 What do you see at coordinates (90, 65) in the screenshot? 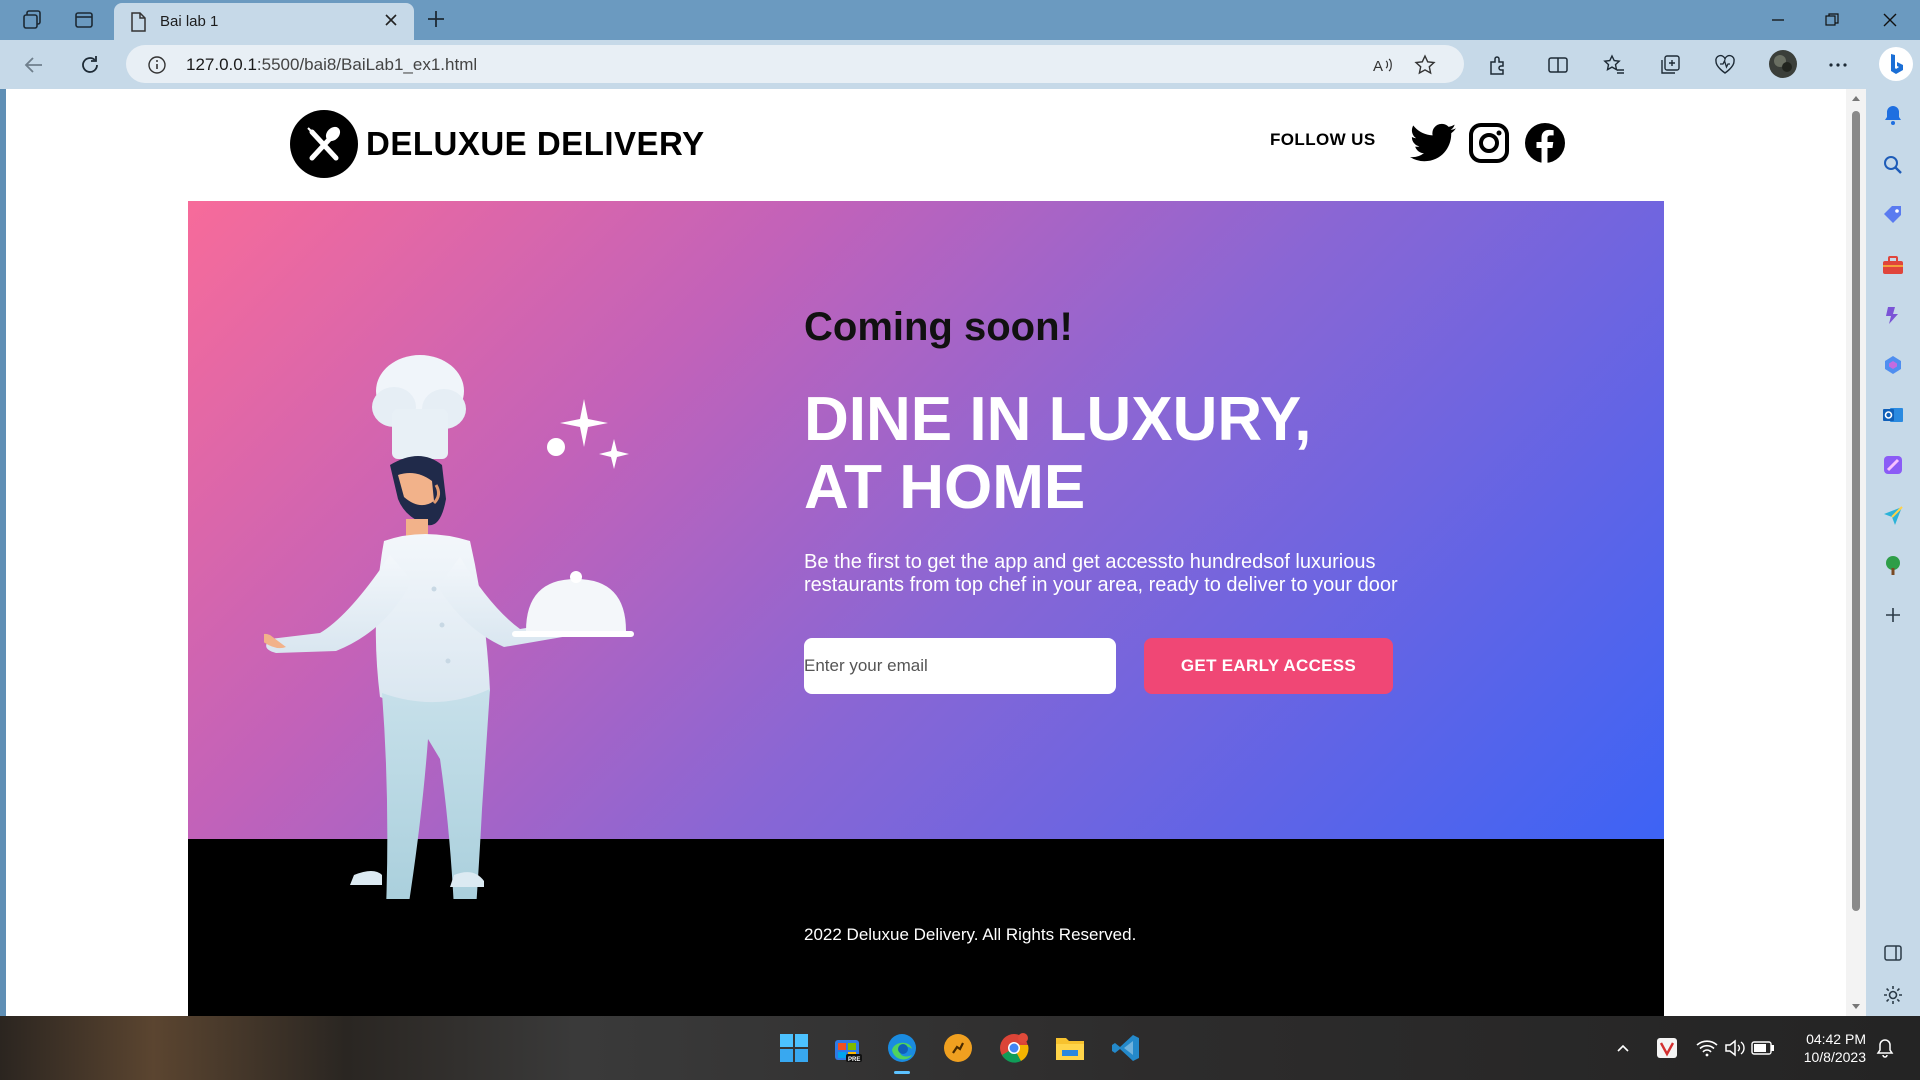
I see `refresh-icon` at bounding box center [90, 65].